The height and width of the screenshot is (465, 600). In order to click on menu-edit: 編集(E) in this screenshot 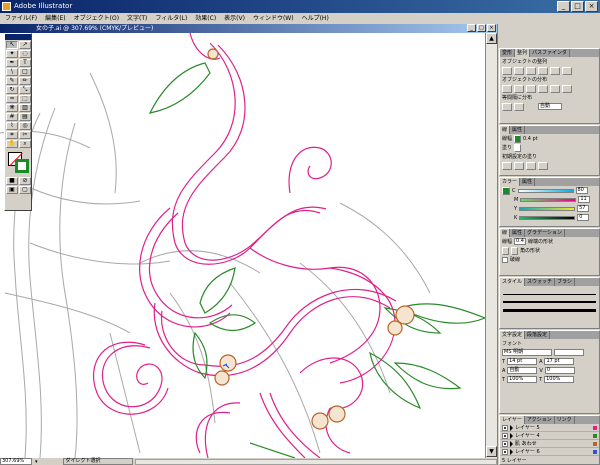, I will do `click(55, 18)`.